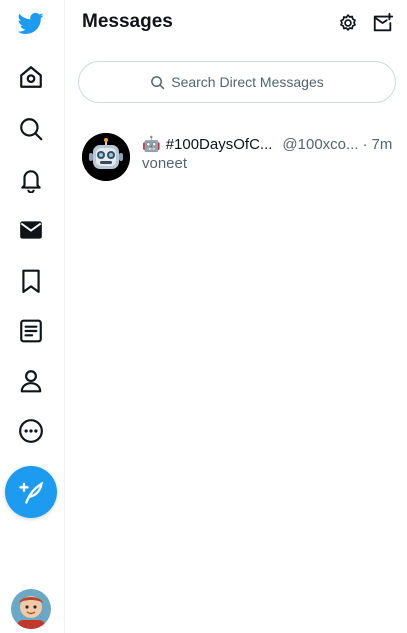 This screenshot has width=407, height=633. I want to click on conversation-preview: voneet, so click(165, 163).